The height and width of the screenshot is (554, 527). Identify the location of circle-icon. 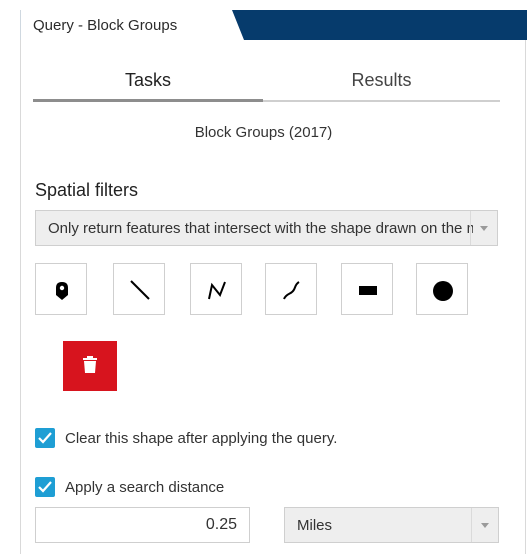
(443, 291).